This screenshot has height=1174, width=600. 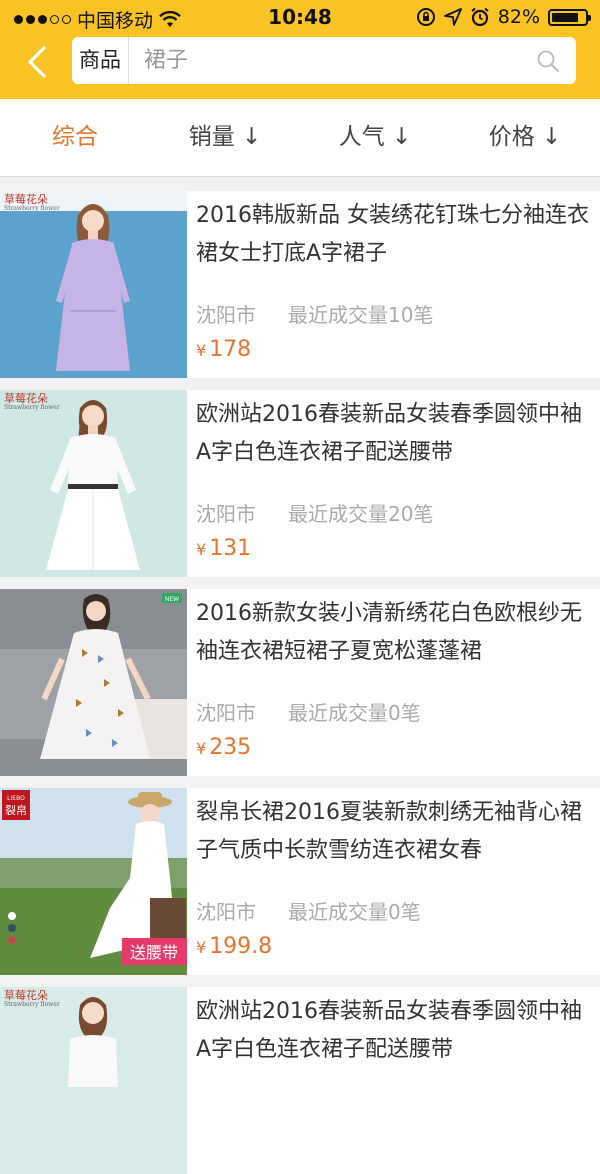 I want to click on rotation-lock-icon, so click(x=425, y=17).